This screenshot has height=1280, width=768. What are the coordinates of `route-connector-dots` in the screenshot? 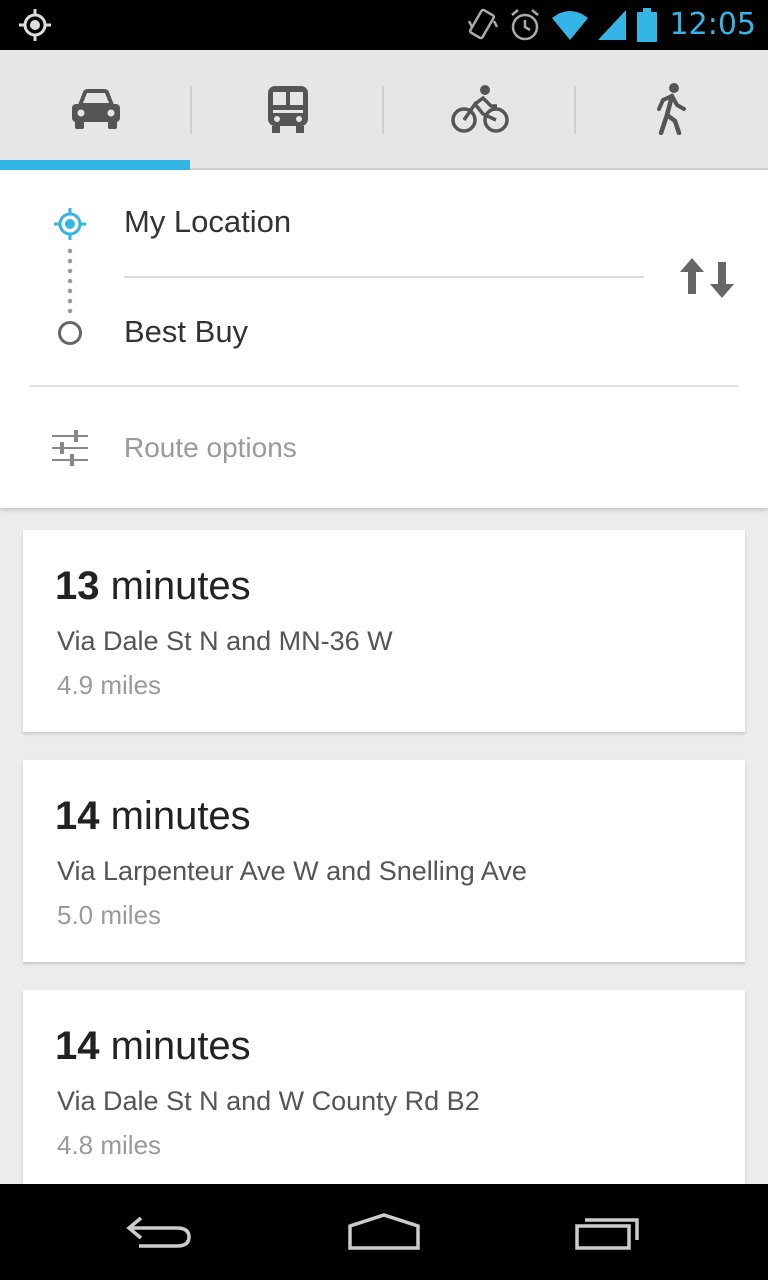 It's located at (70, 280).